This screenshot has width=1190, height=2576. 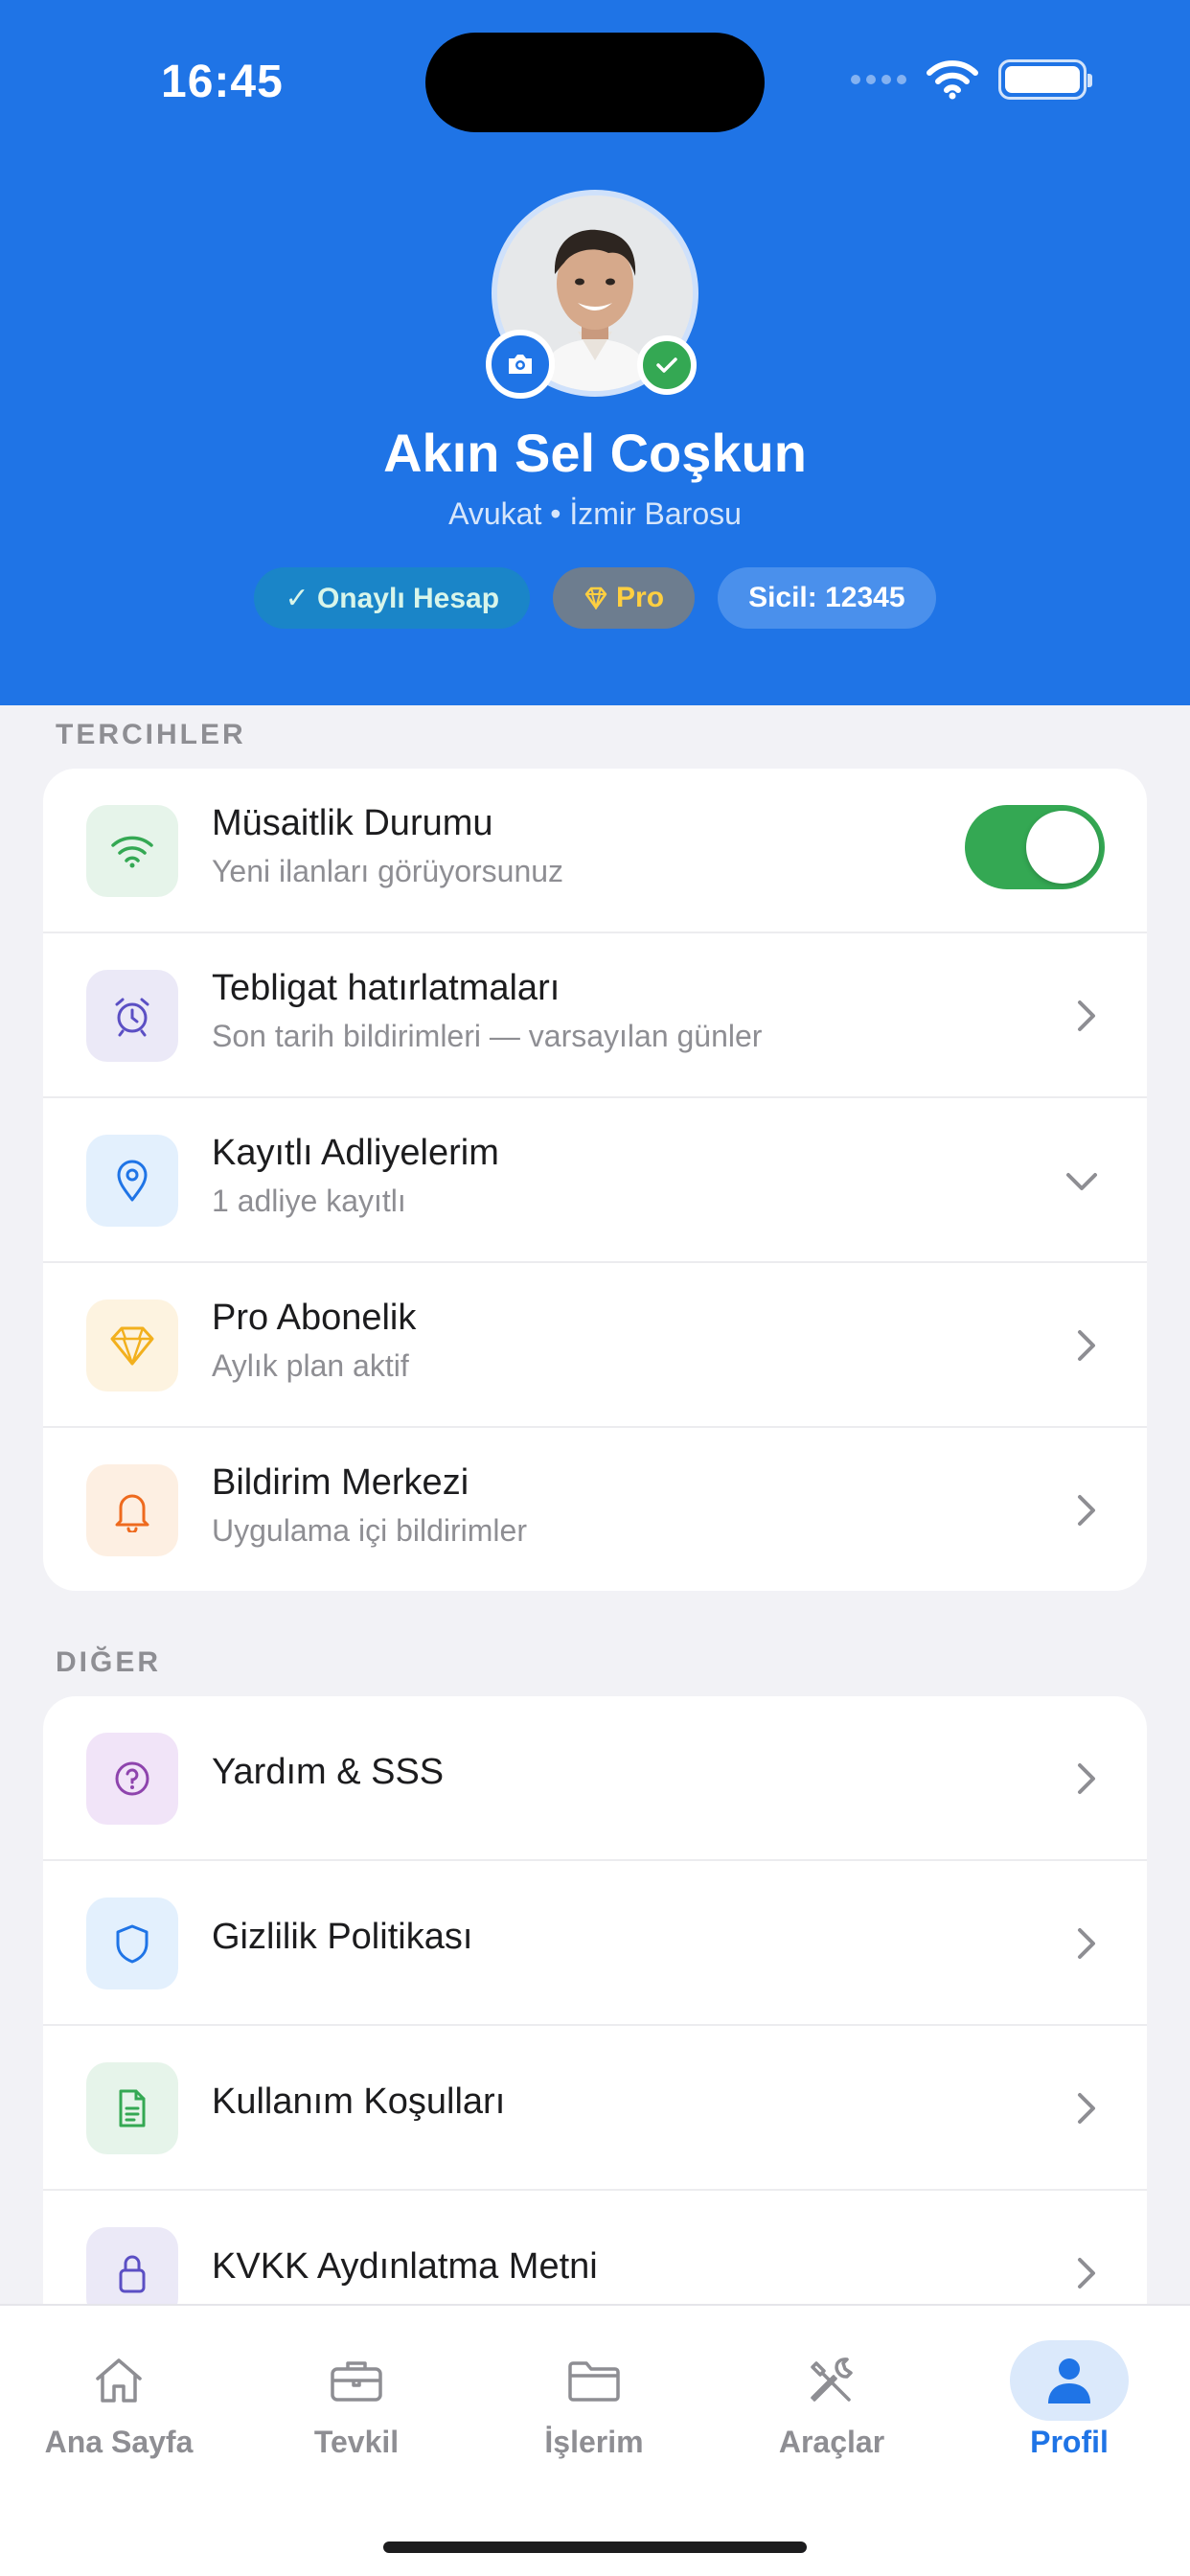 I want to click on terms-of-use-row: Kullanım Koşulları, so click(x=595, y=2108).